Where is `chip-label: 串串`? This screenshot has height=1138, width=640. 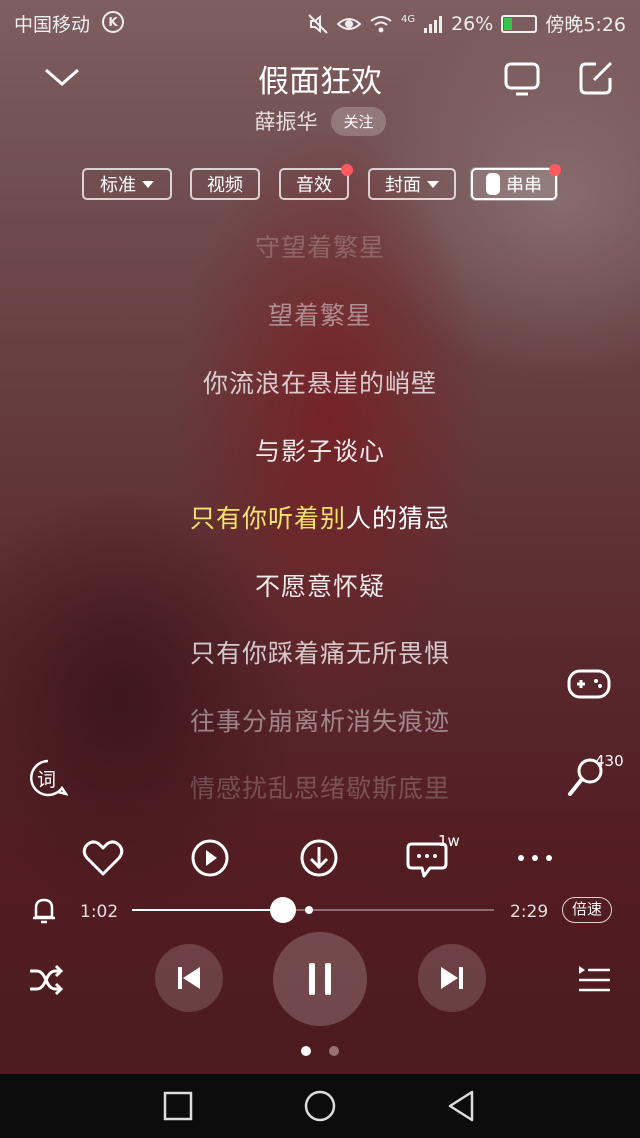
chip-label: 串串 is located at coordinates (524, 185).